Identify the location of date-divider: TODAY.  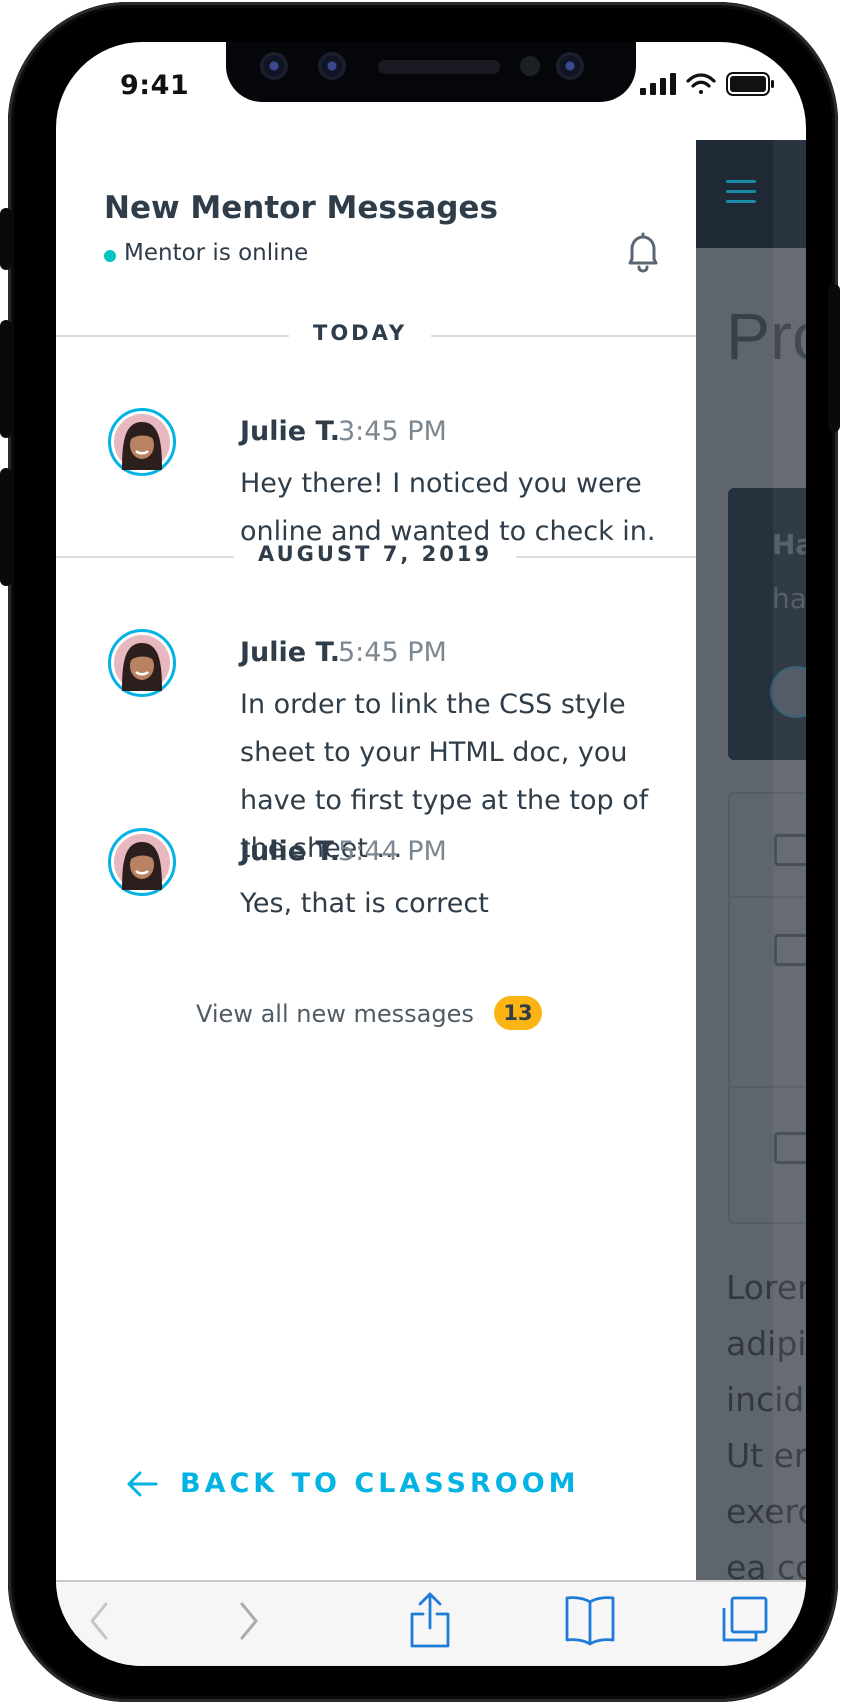
(376, 333).